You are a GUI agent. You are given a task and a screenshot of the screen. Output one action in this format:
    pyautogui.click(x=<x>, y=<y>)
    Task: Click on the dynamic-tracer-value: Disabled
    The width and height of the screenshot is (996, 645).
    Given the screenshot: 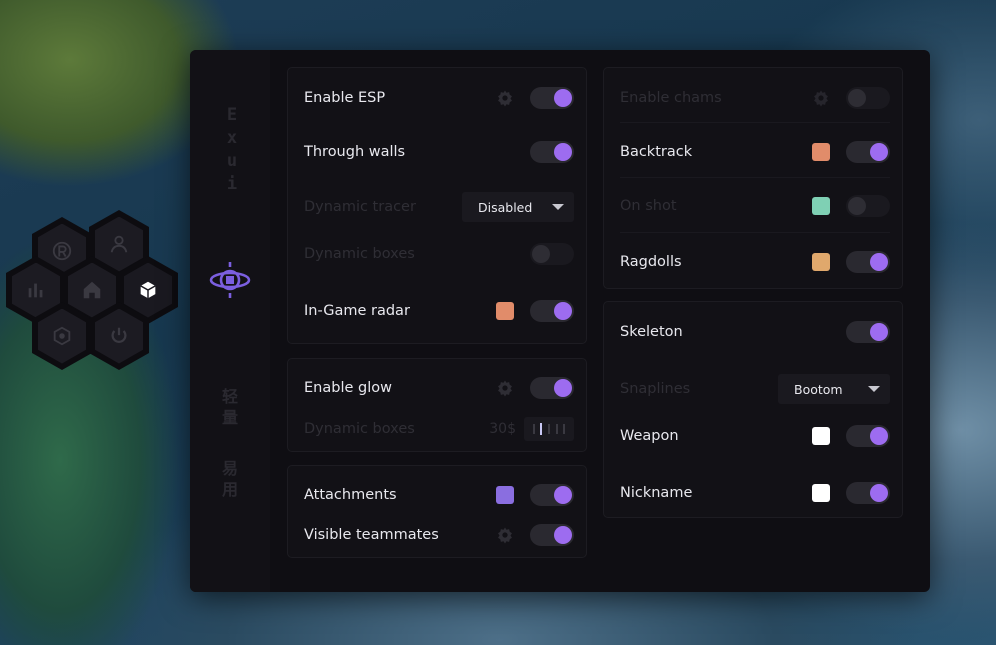 What is the action you would take?
    pyautogui.click(x=505, y=207)
    